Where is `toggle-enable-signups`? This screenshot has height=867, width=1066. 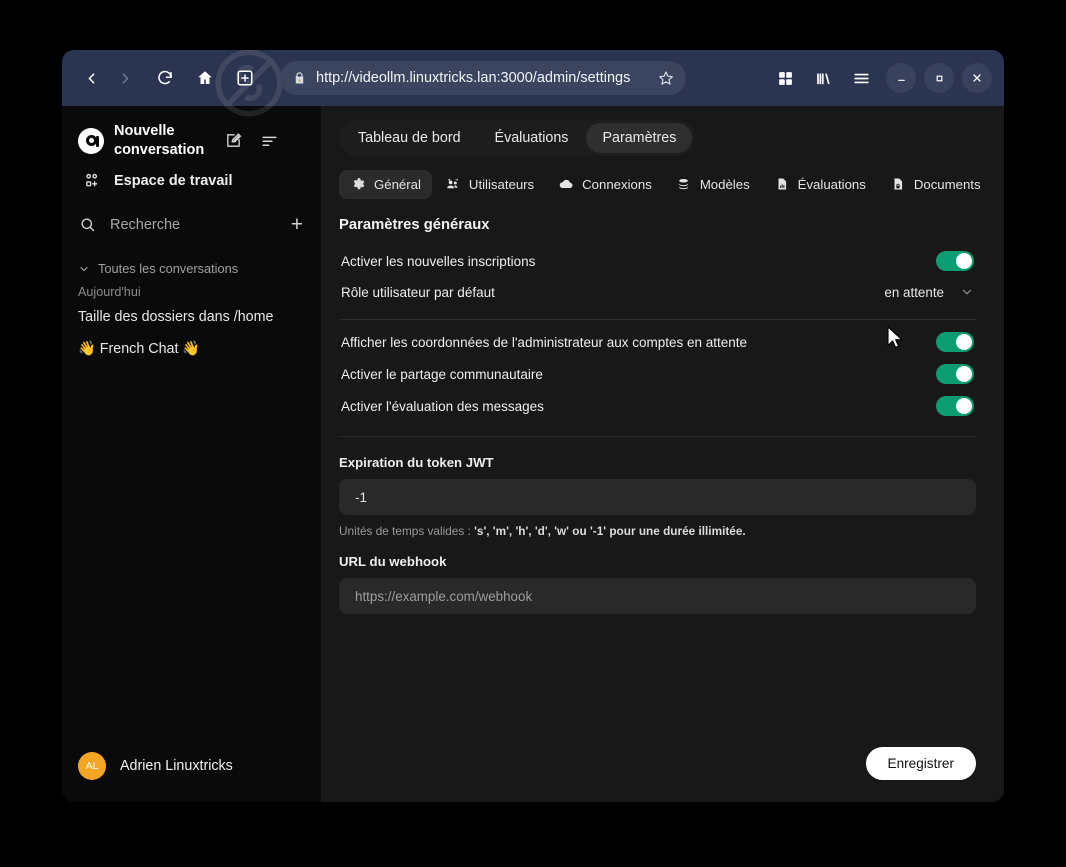 toggle-enable-signups is located at coordinates (955, 261).